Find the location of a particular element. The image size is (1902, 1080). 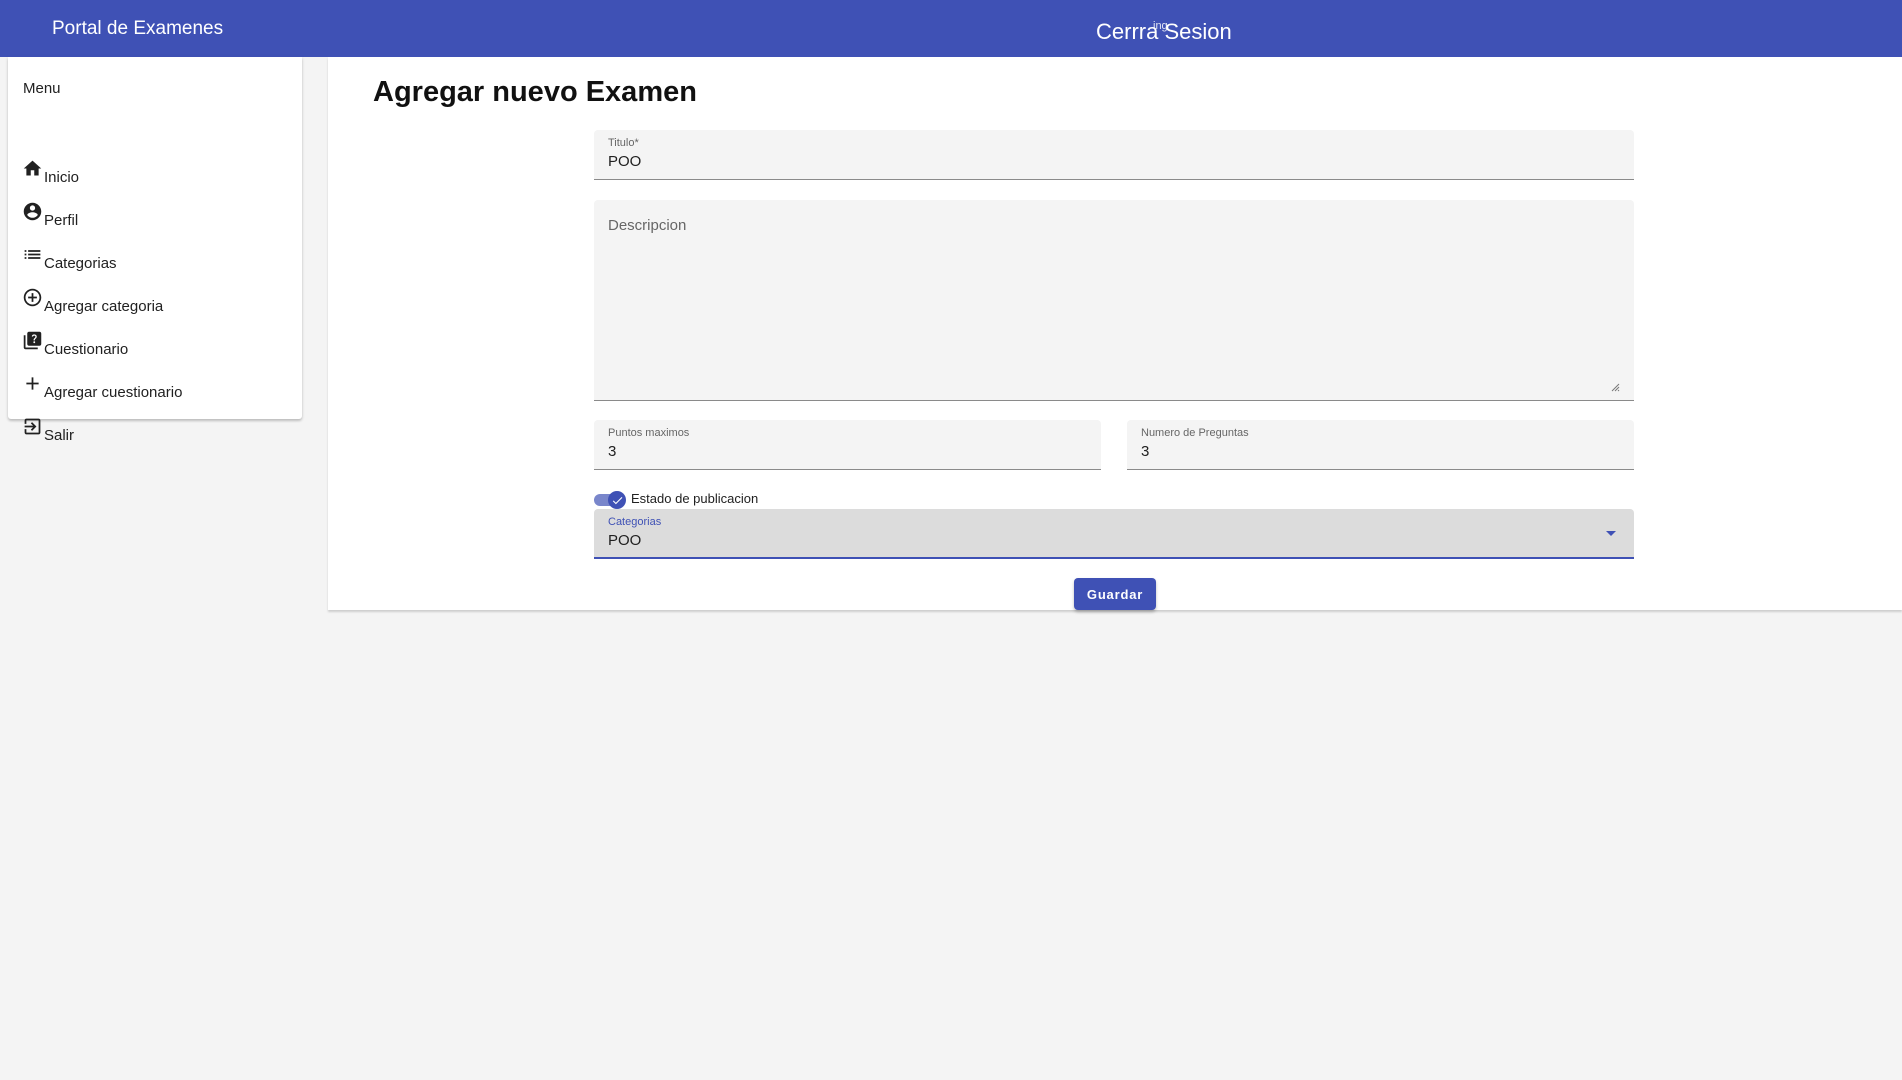

descripcion-textarea: Descripcion is located at coordinates (1114, 300).